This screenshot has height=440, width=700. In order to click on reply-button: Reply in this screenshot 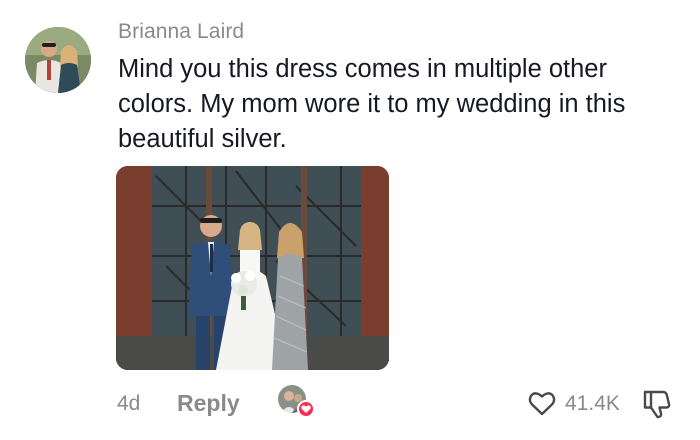, I will do `click(208, 403)`.